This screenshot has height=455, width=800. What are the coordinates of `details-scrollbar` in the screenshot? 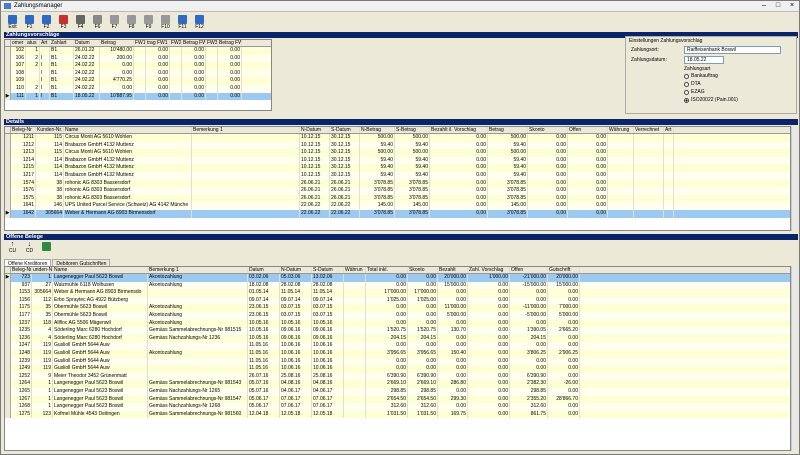 It's located at (794, 178).